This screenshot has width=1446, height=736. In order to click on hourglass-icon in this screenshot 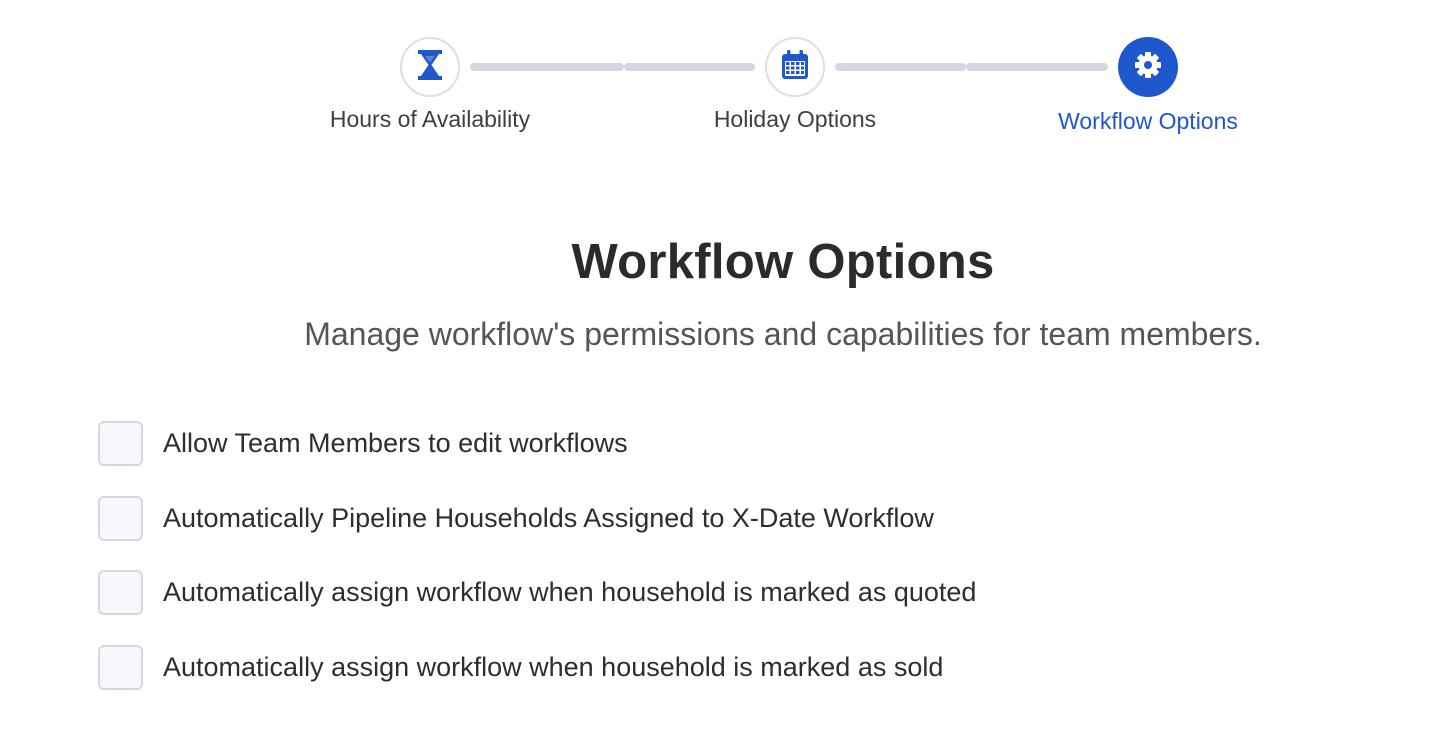, I will do `click(430, 67)`.